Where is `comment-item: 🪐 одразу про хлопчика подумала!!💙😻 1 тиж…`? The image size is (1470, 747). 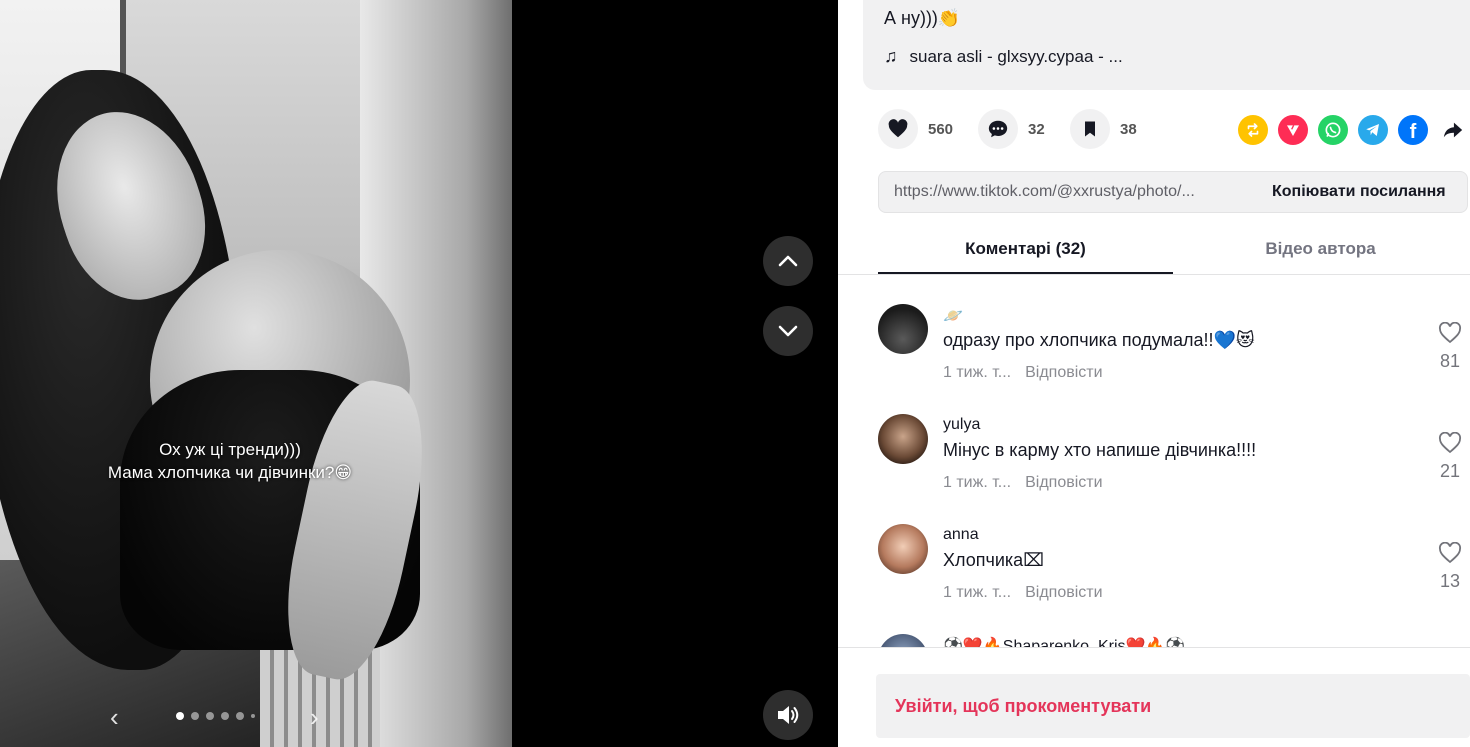
comment-item: 🪐 одразу про хлопчика подумала!!💙😻 1 тиж… is located at coordinates (1174, 354).